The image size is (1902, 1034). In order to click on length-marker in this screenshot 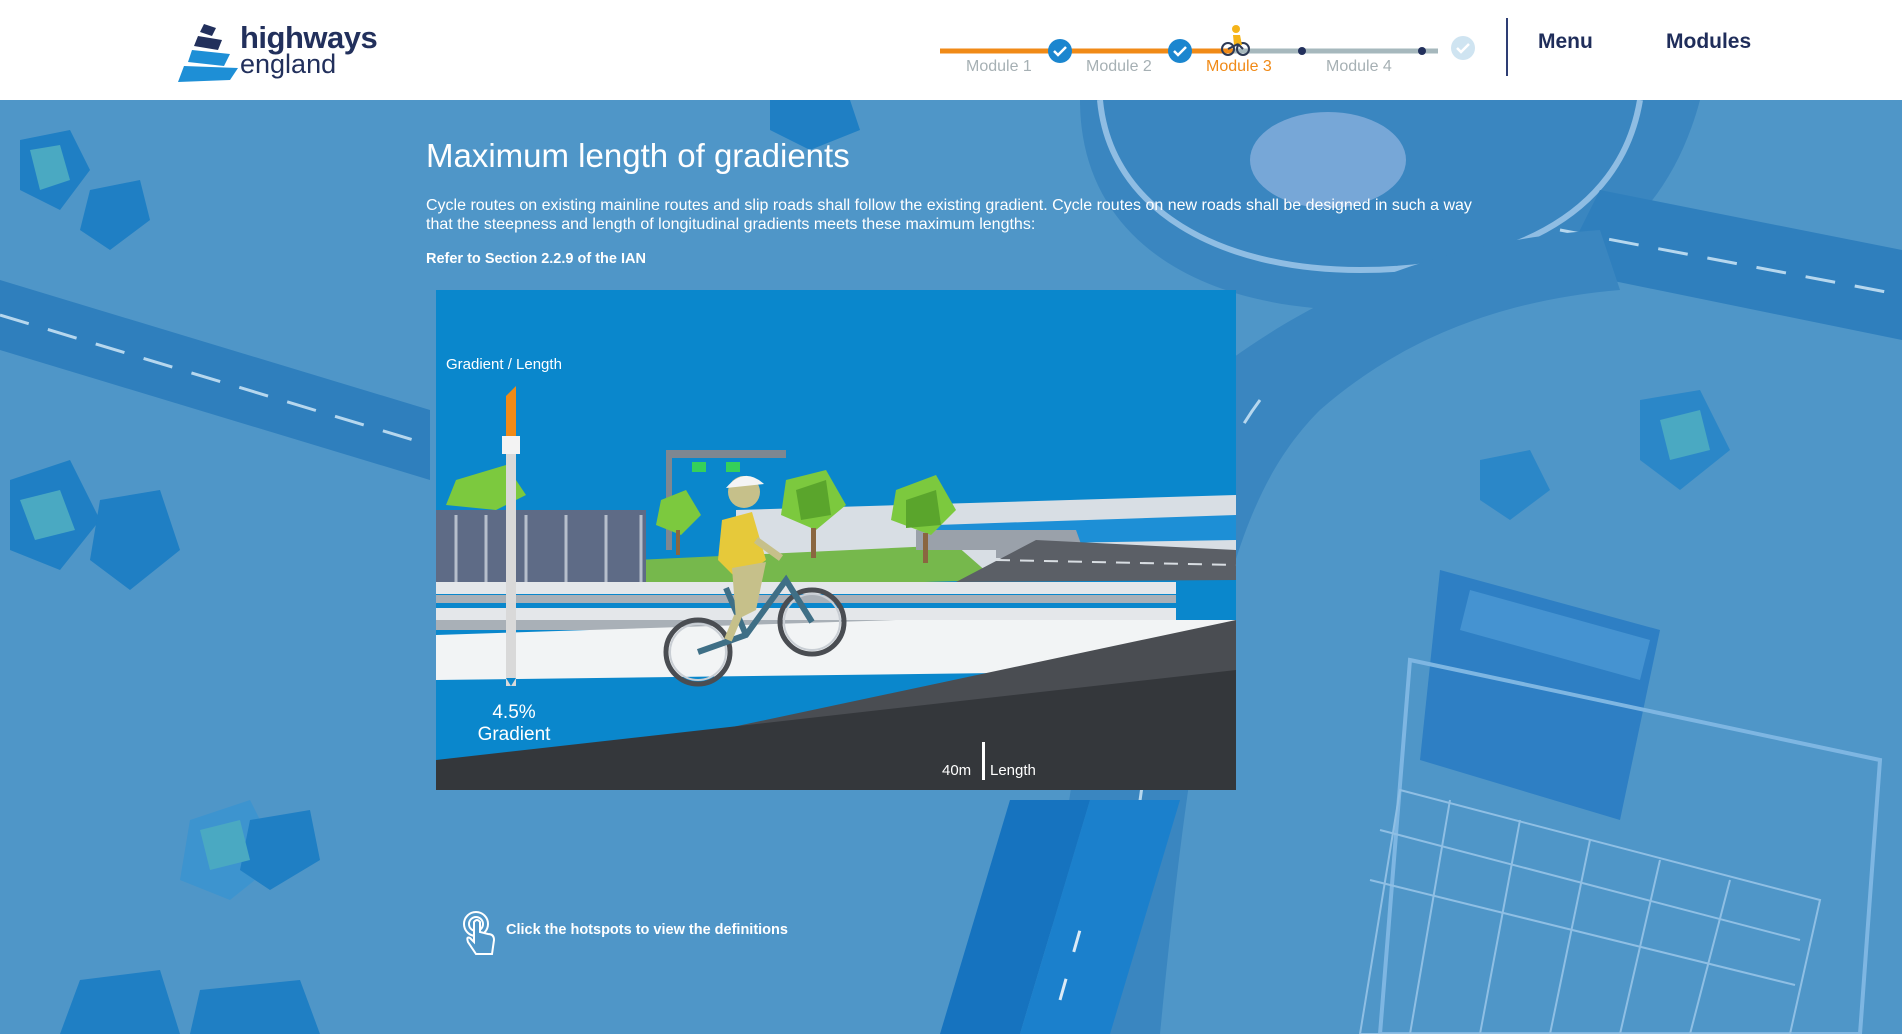, I will do `click(983, 761)`.